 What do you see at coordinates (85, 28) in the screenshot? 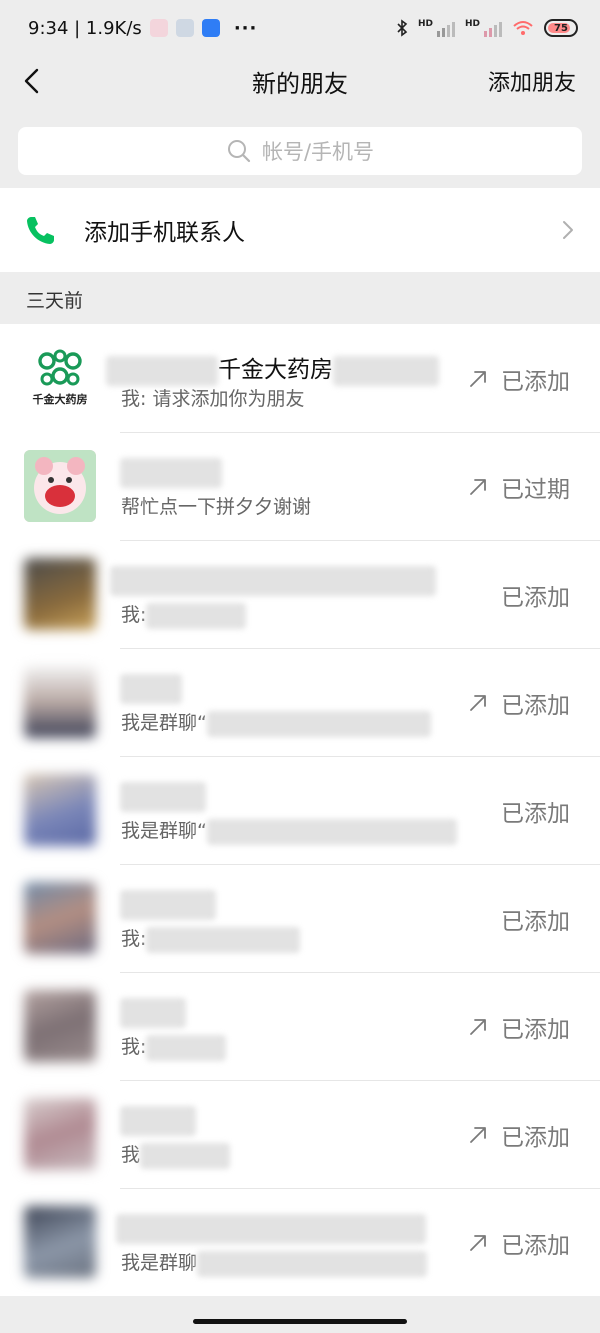
I see `time-and-speed: 9:34 | 1.9K/s` at bounding box center [85, 28].